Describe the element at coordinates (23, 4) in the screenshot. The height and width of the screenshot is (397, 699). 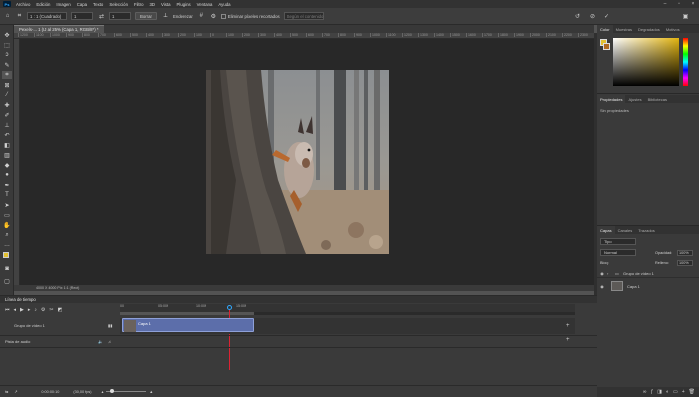
I see `menu-archivo: Archivo` at that location.